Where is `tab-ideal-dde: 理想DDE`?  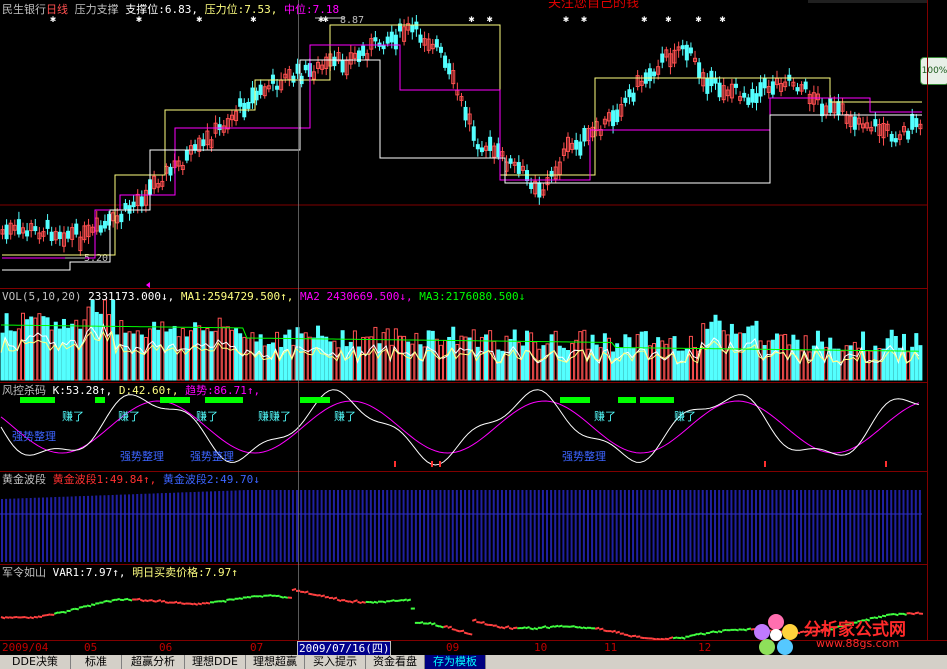
tab-ideal-dde: 理想DDE is located at coordinates (215, 662).